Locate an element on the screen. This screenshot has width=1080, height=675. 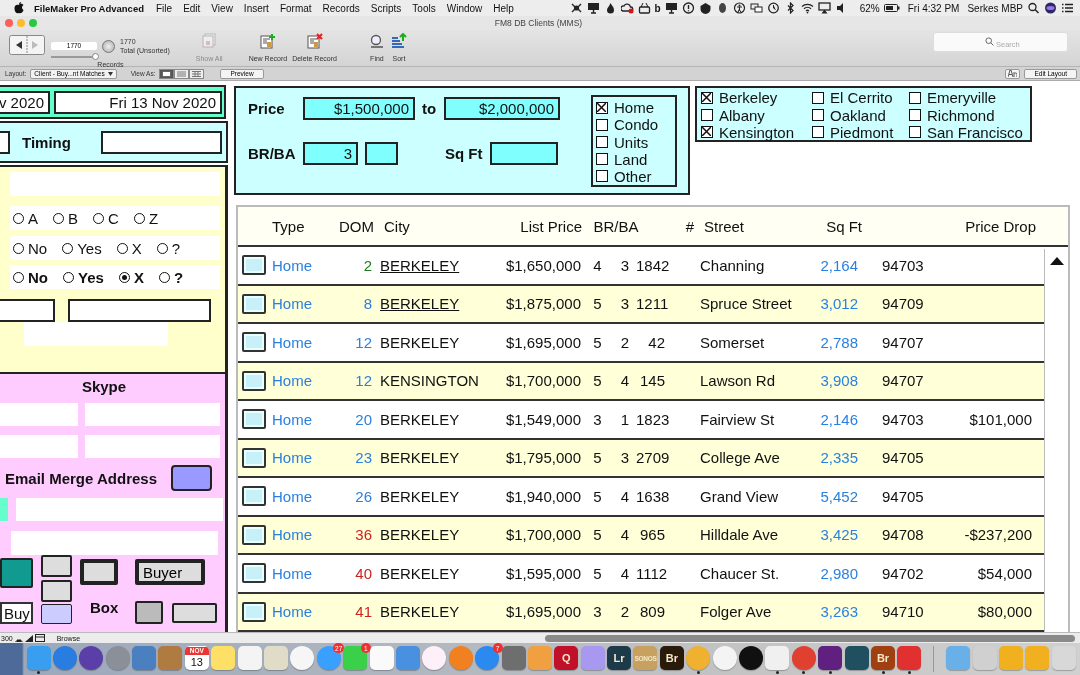
column-header: City is located at coordinates (433, 226).